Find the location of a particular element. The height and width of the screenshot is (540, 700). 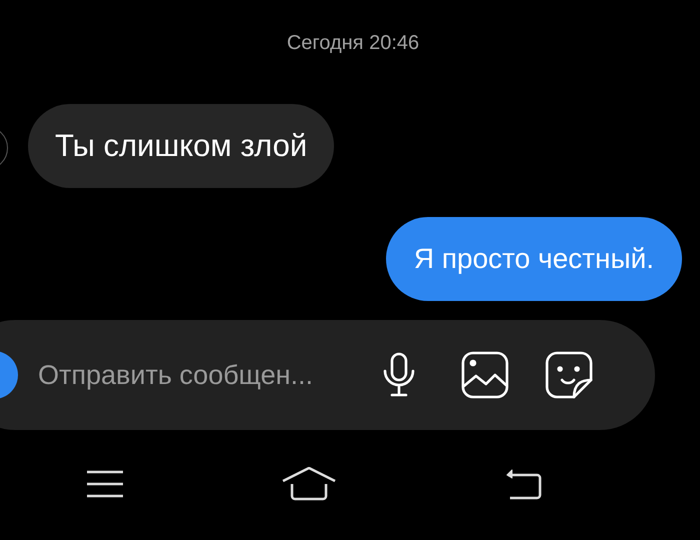

sticker-icon is located at coordinates (569, 375).